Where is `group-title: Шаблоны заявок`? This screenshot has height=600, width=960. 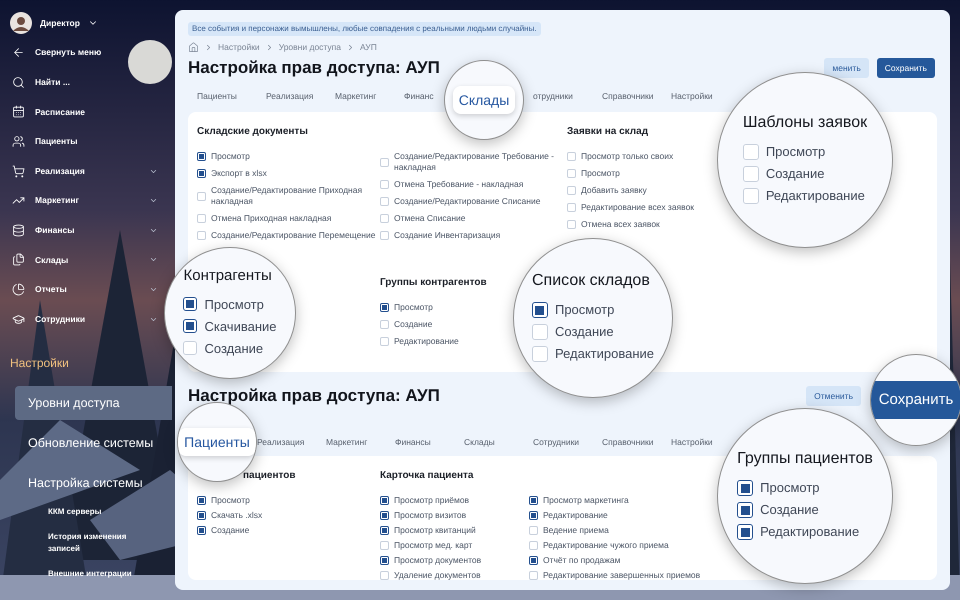 group-title: Шаблоны заявок is located at coordinates (805, 123).